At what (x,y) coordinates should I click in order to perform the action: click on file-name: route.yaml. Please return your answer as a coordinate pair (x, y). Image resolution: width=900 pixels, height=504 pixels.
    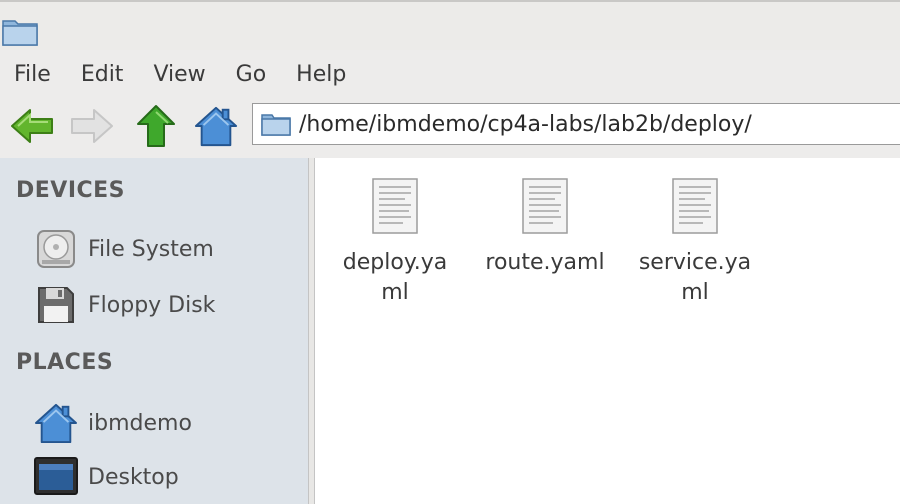
    Looking at the image, I should click on (545, 262).